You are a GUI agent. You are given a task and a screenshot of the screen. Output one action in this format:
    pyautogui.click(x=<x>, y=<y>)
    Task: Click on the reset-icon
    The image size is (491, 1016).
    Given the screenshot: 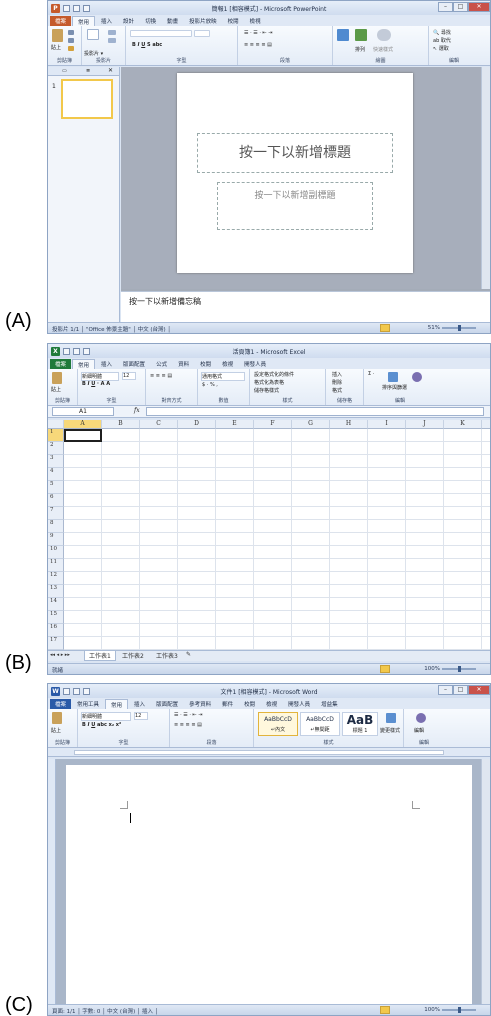 What is the action you would take?
    pyautogui.click(x=112, y=40)
    